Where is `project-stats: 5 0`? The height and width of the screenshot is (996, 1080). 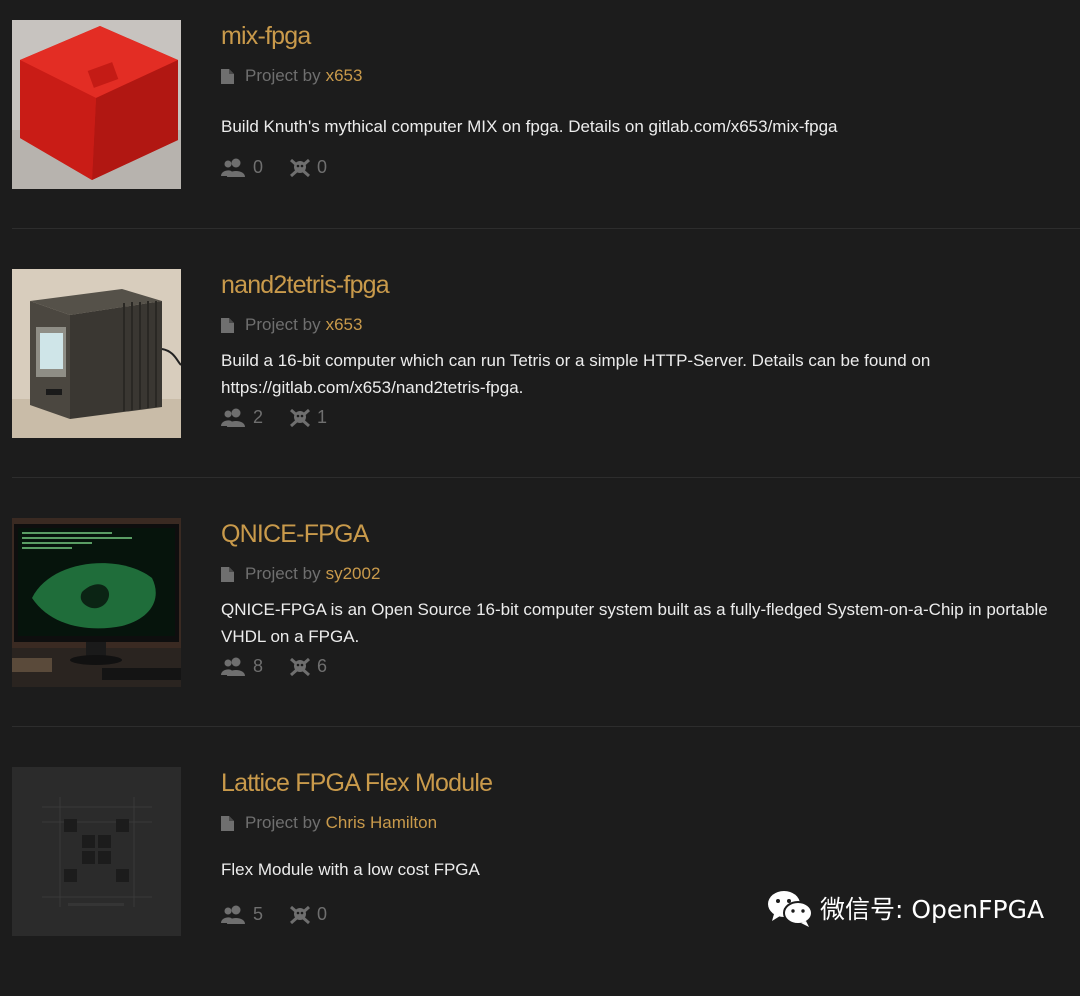
project-stats: 5 0 is located at coordinates (287, 914).